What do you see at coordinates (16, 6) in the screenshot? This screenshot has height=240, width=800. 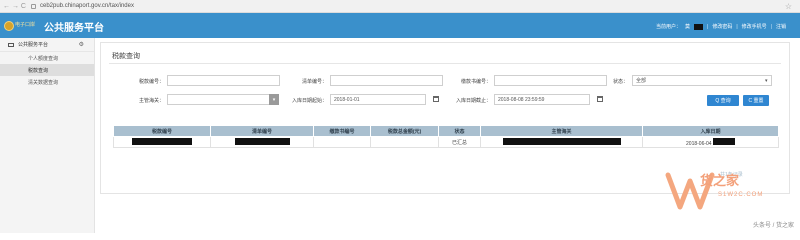 I see `browser-nav-icons: ← → C` at bounding box center [16, 6].